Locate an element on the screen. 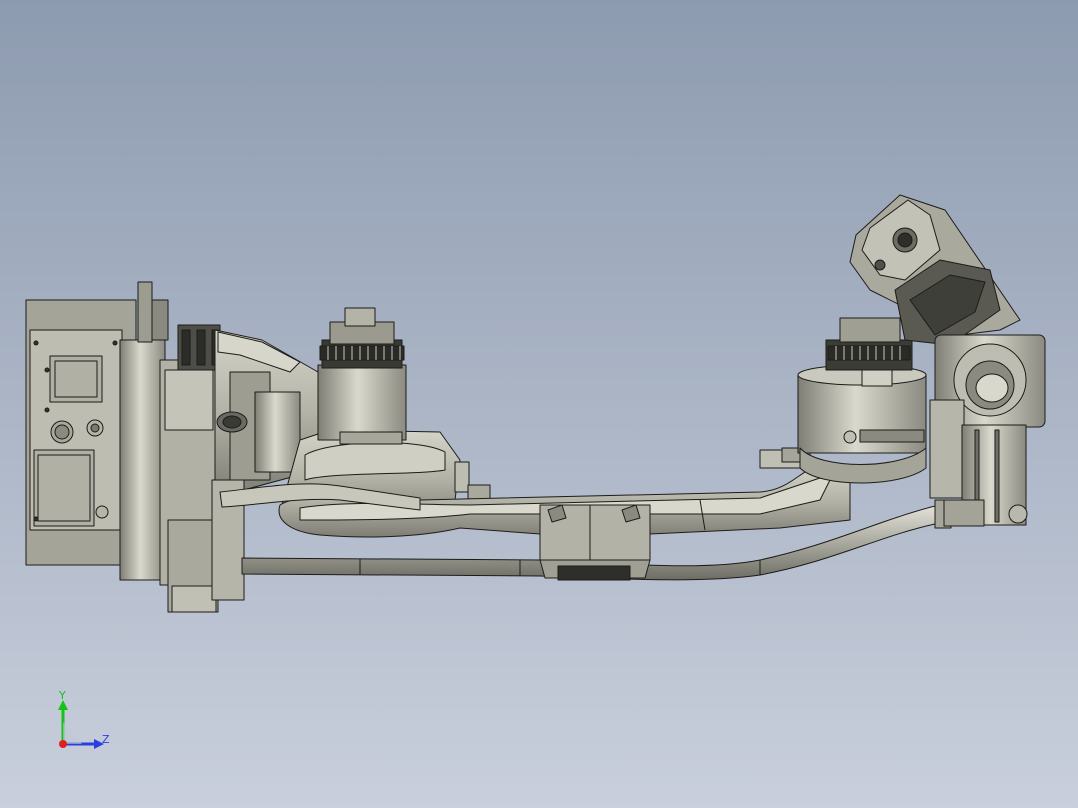 This screenshot has height=808, width=1078. gear-ring is located at coordinates (362, 353).